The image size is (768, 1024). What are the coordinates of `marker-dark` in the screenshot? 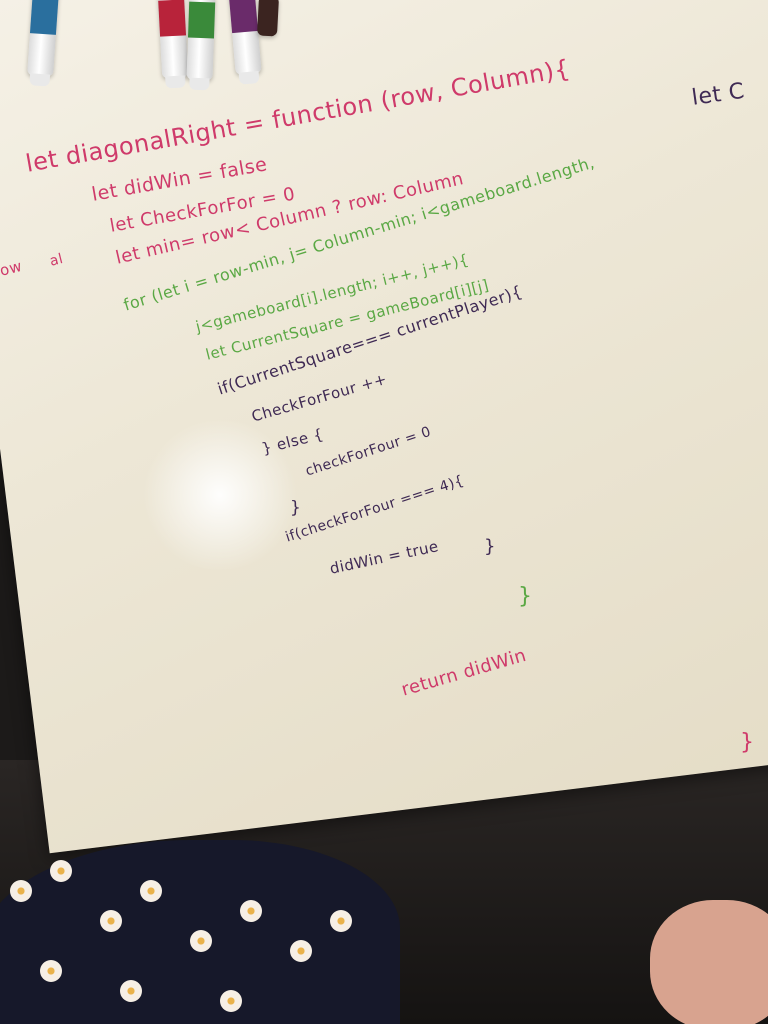 It's located at (268, 18).